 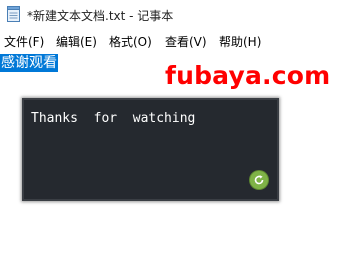 I want to click on selected-text: 感谢观看, so click(x=29, y=63).